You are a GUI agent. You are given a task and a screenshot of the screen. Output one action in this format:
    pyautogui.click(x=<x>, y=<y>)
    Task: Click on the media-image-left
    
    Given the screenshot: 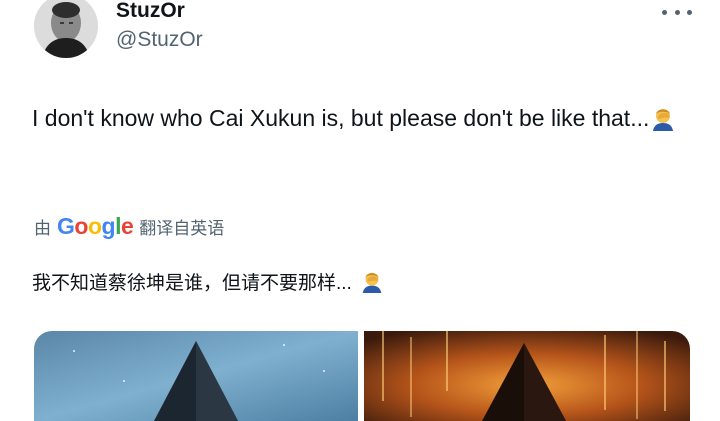 What is the action you would take?
    pyautogui.click(x=196, y=376)
    